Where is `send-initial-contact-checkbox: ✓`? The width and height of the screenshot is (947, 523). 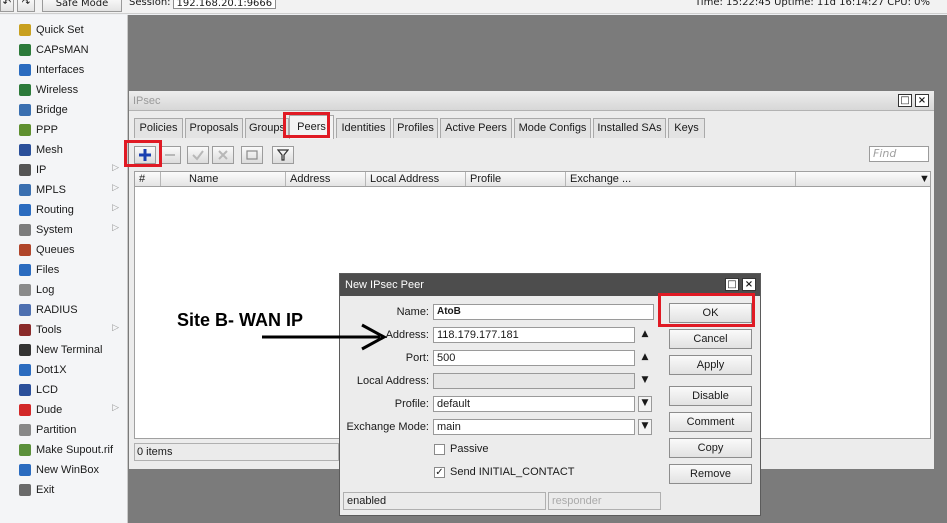
send-initial-contact-checkbox: ✓ is located at coordinates (439, 472).